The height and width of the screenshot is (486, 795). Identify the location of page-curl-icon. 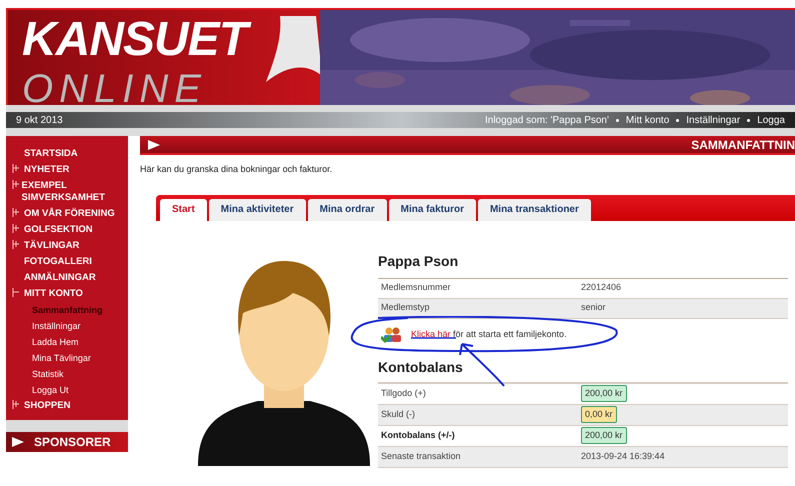
(293, 49).